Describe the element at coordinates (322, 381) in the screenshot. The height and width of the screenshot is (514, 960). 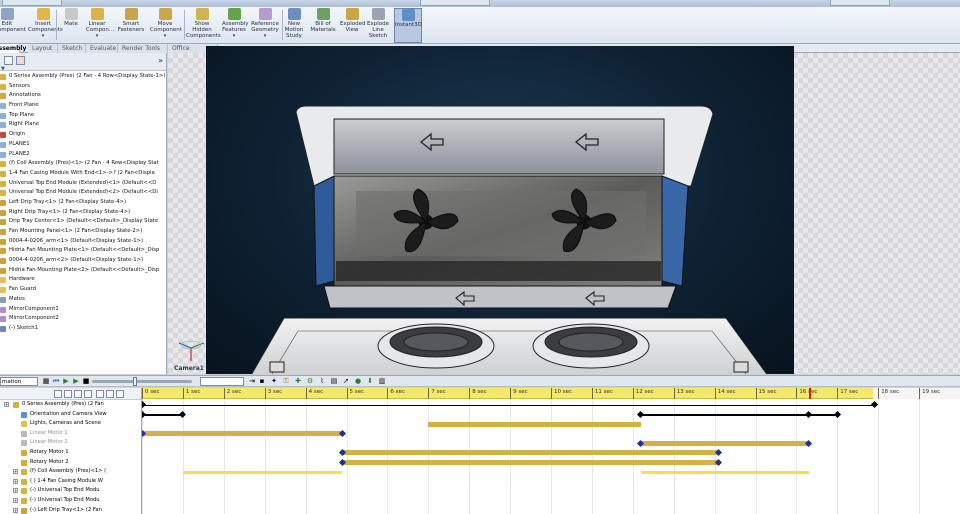
I see `spring-icon: ⌇` at that location.